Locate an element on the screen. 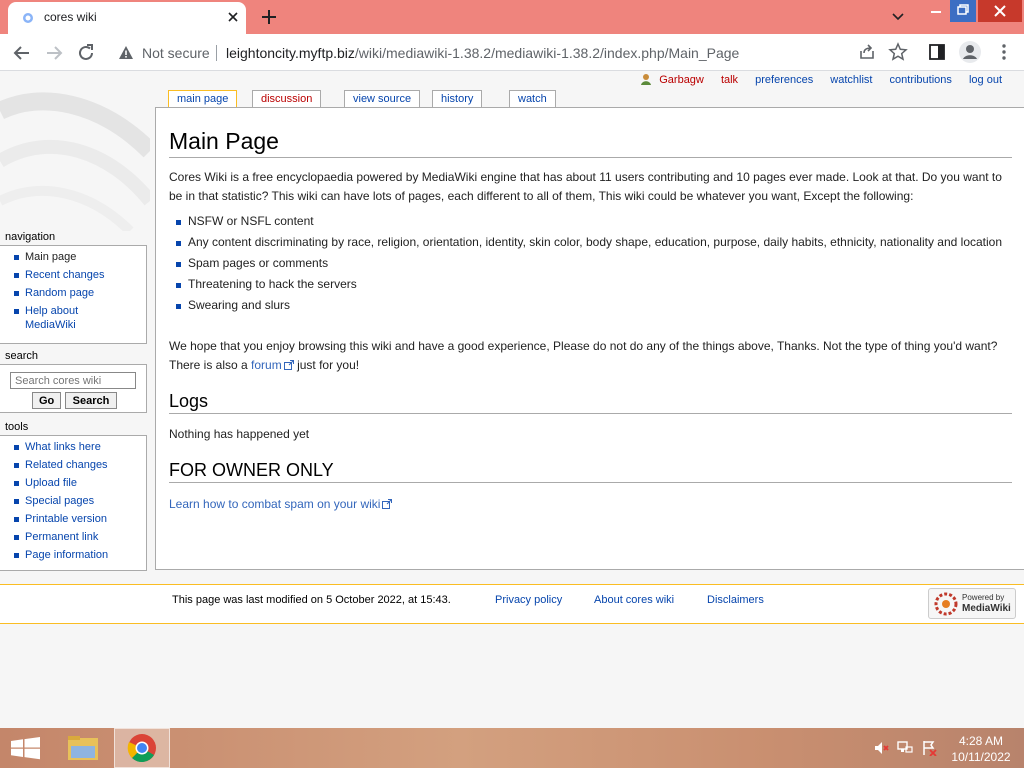  sidebar-link-label: Main page is located at coordinates (50, 257).